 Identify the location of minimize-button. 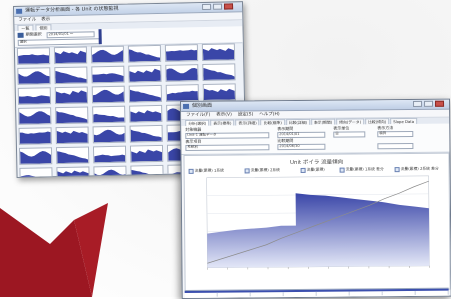
(206, 7).